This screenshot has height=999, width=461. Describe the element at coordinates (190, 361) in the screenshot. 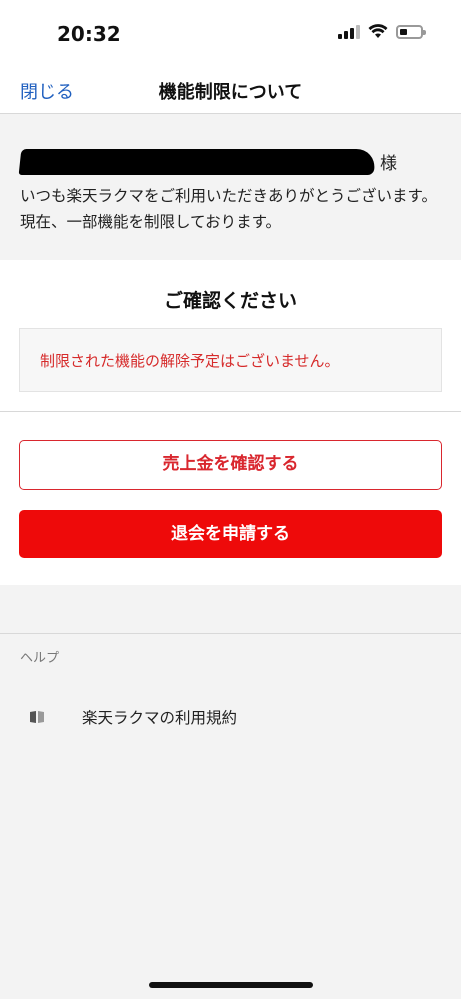

I see `restriction-notice: 制限された機能の解除予定はございません。` at that location.